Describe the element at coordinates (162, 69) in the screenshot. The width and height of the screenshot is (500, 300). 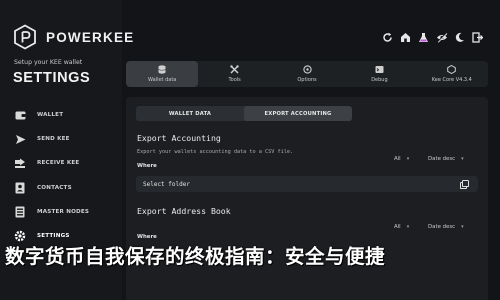
I see `database-icon` at that location.